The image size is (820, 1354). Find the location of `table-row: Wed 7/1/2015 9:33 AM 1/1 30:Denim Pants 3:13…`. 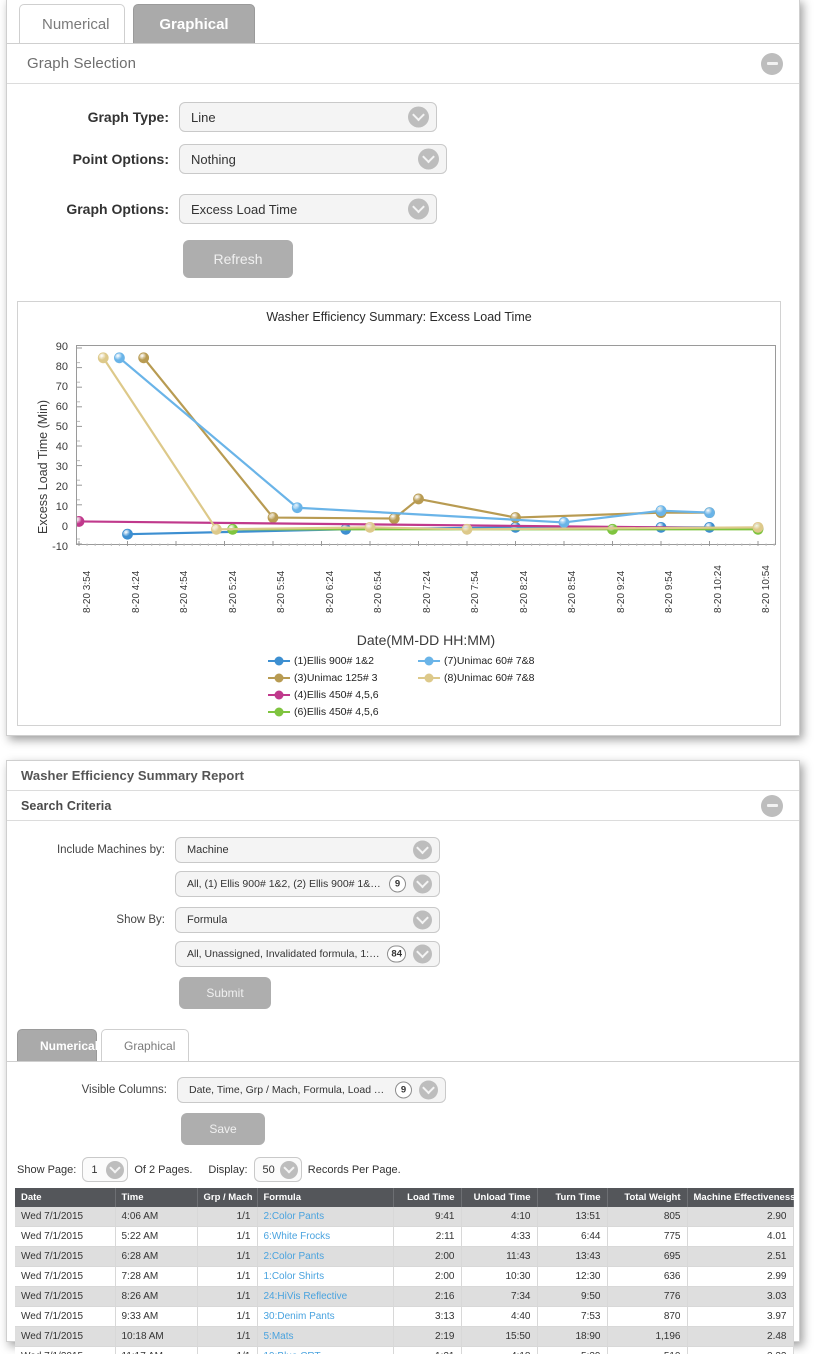

table-row: Wed 7/1/2015 9:33 AM 1/1 30:Denim Pants 3:13… is located at coordinates (404, 1316).